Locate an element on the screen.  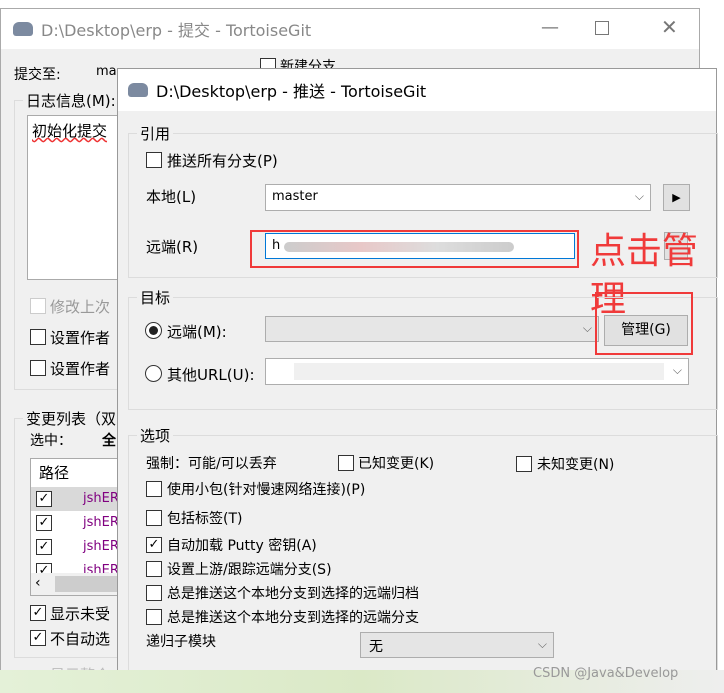
remote-label: 远端(R) is located at coordinates (172, 247).